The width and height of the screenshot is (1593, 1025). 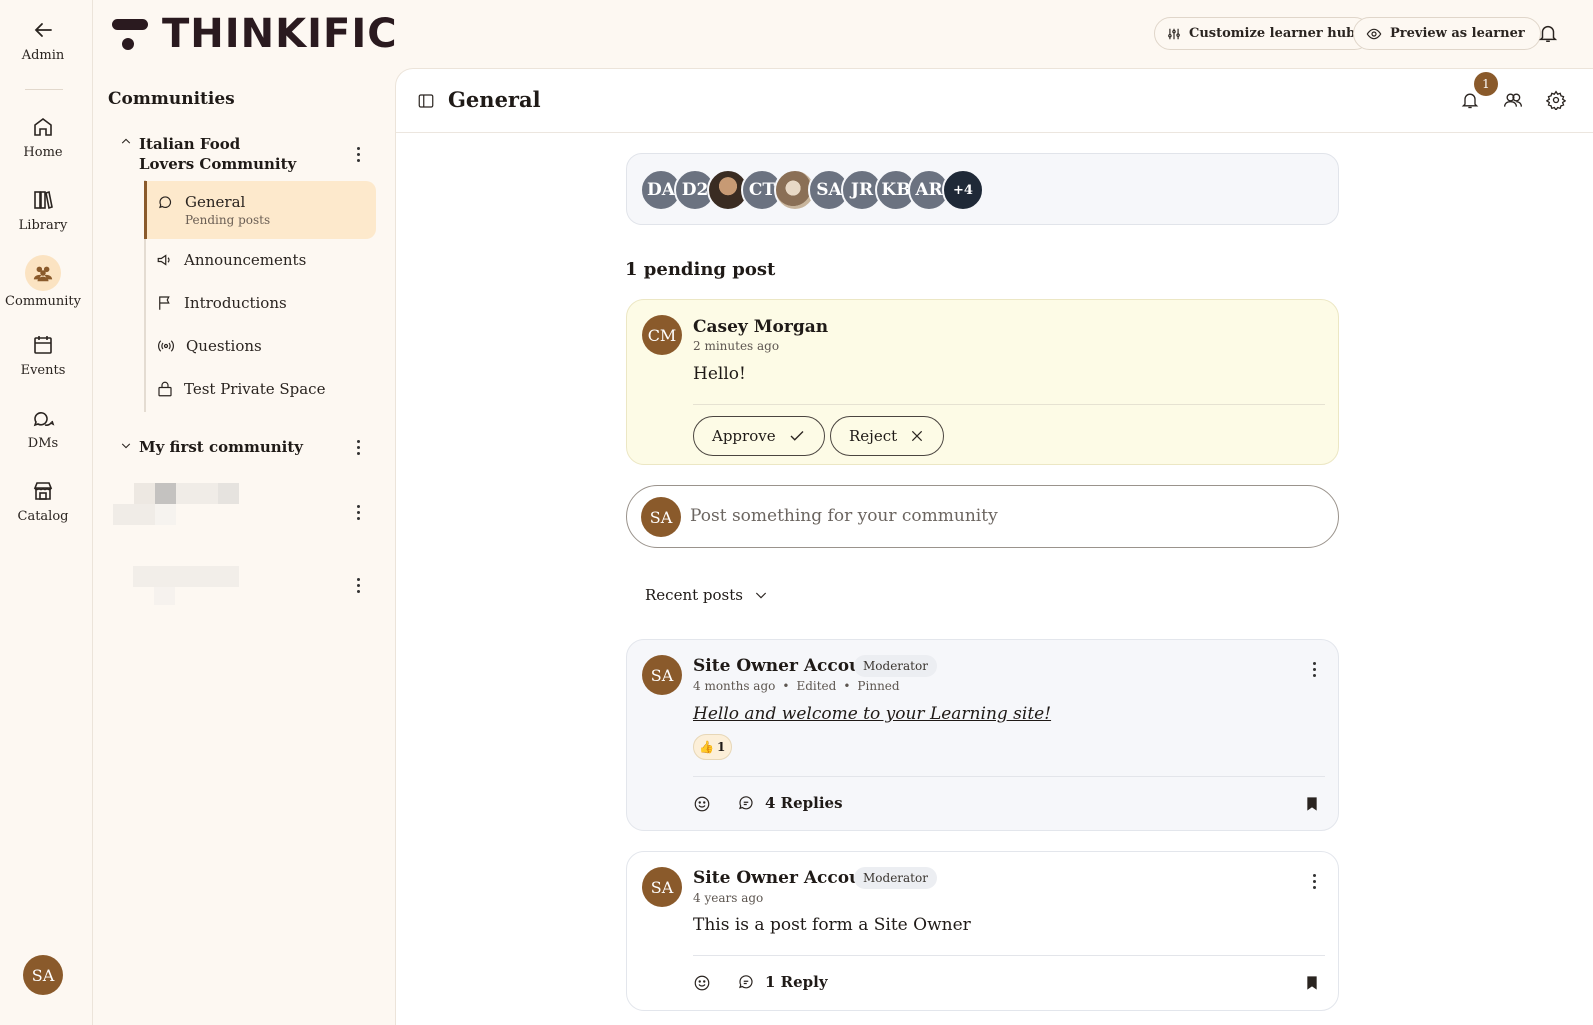 What do you see at coordinates (719, 374) in the screenshot?
I see `post-body: Hello!` at bounding box center [719, 374].